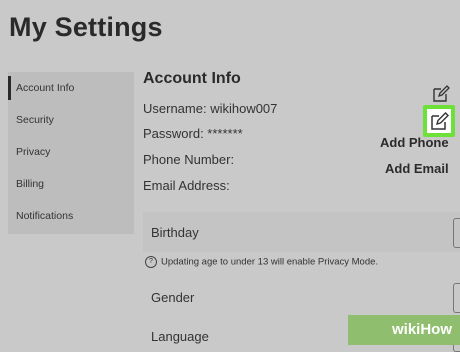 This screenshot has height=352, width=460. What do you see at coordinates (301, 232) in the screenshot?
I see `birthday-section: Birthday` at bounding box center [301, 232].